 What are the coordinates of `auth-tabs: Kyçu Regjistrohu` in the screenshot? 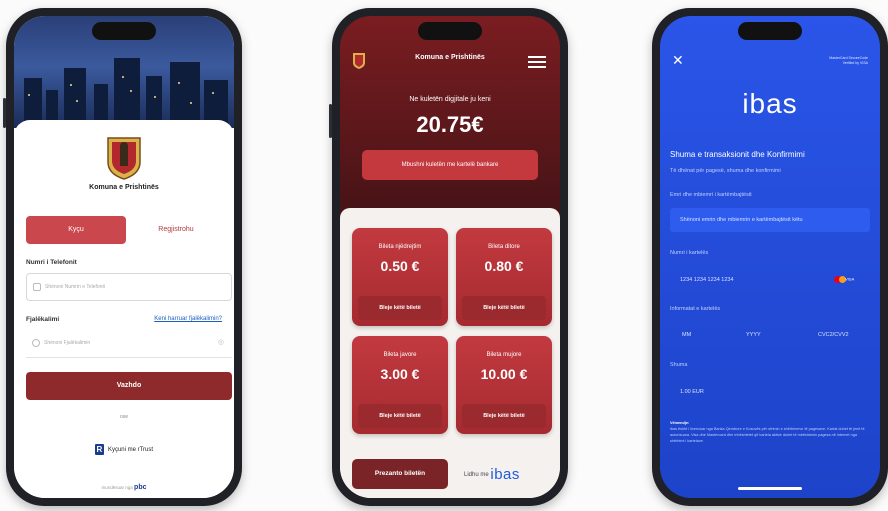 It's located at (124, 230).